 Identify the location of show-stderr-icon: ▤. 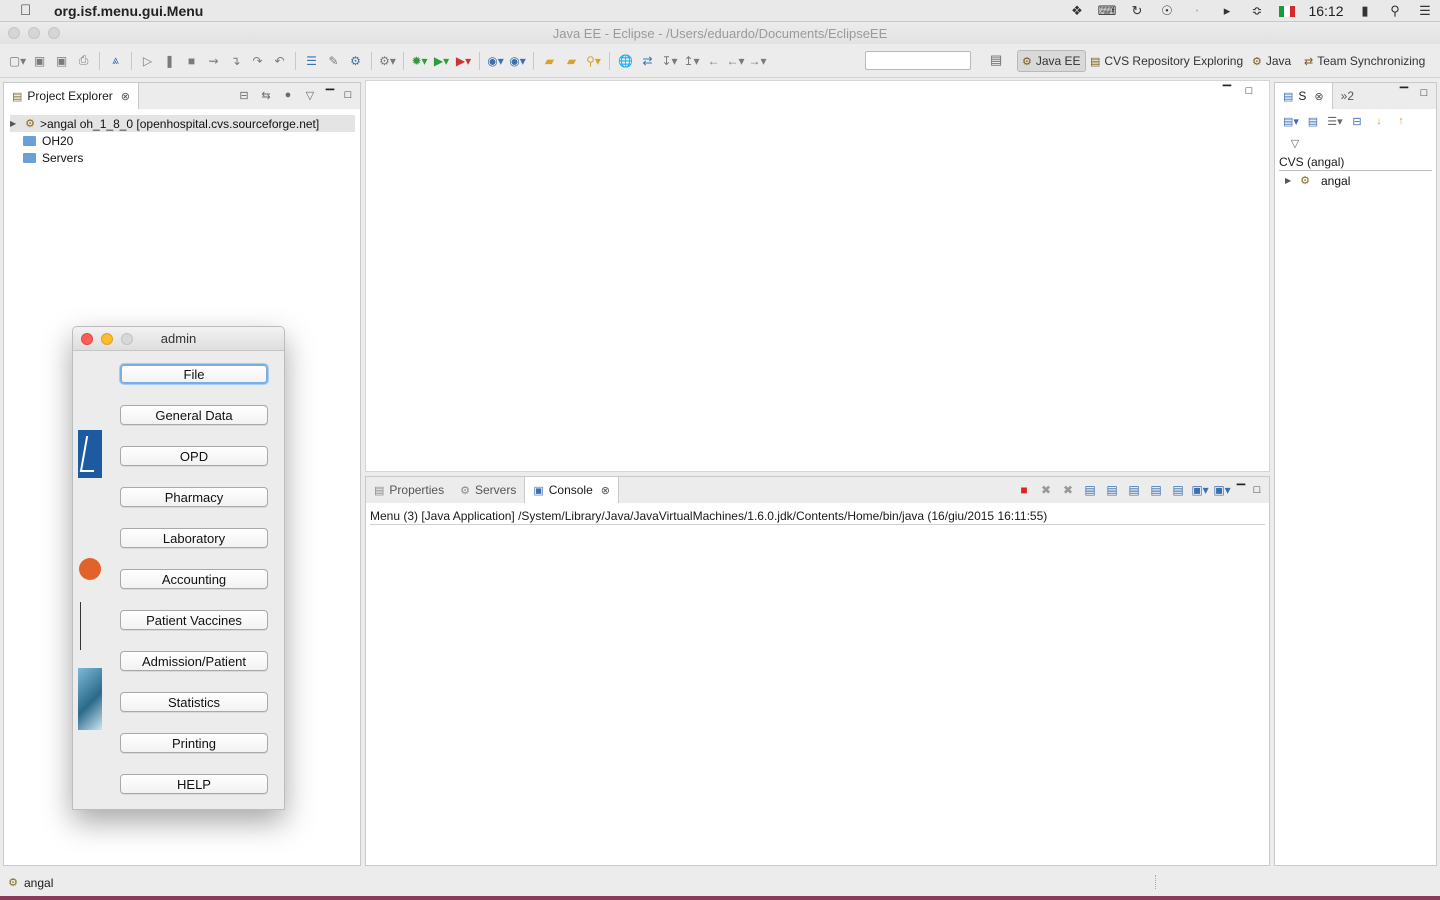
(1156, 490).